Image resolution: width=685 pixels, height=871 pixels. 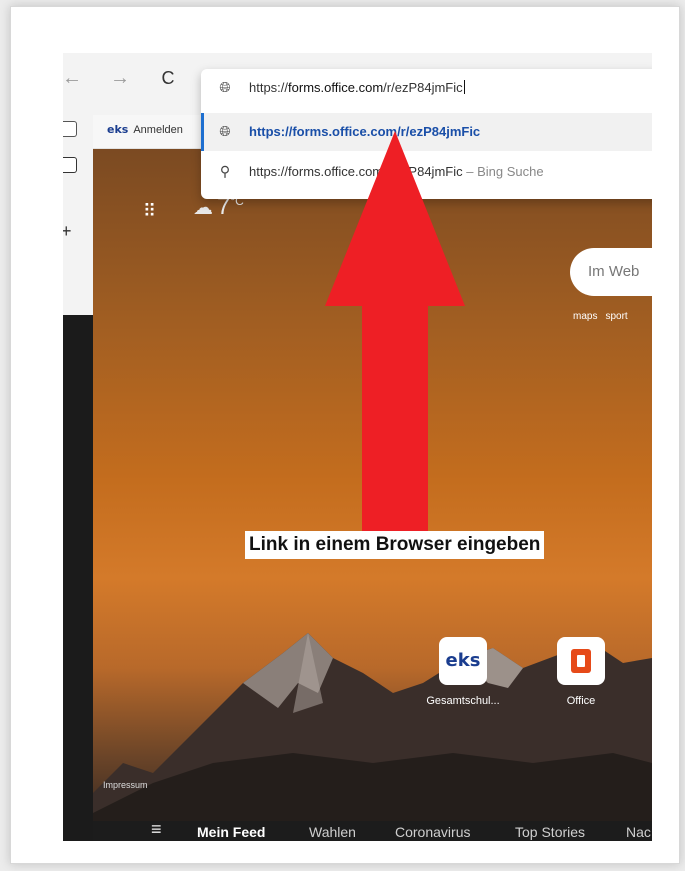 I want to click on back-button: ←, so click(x=73, y=78).